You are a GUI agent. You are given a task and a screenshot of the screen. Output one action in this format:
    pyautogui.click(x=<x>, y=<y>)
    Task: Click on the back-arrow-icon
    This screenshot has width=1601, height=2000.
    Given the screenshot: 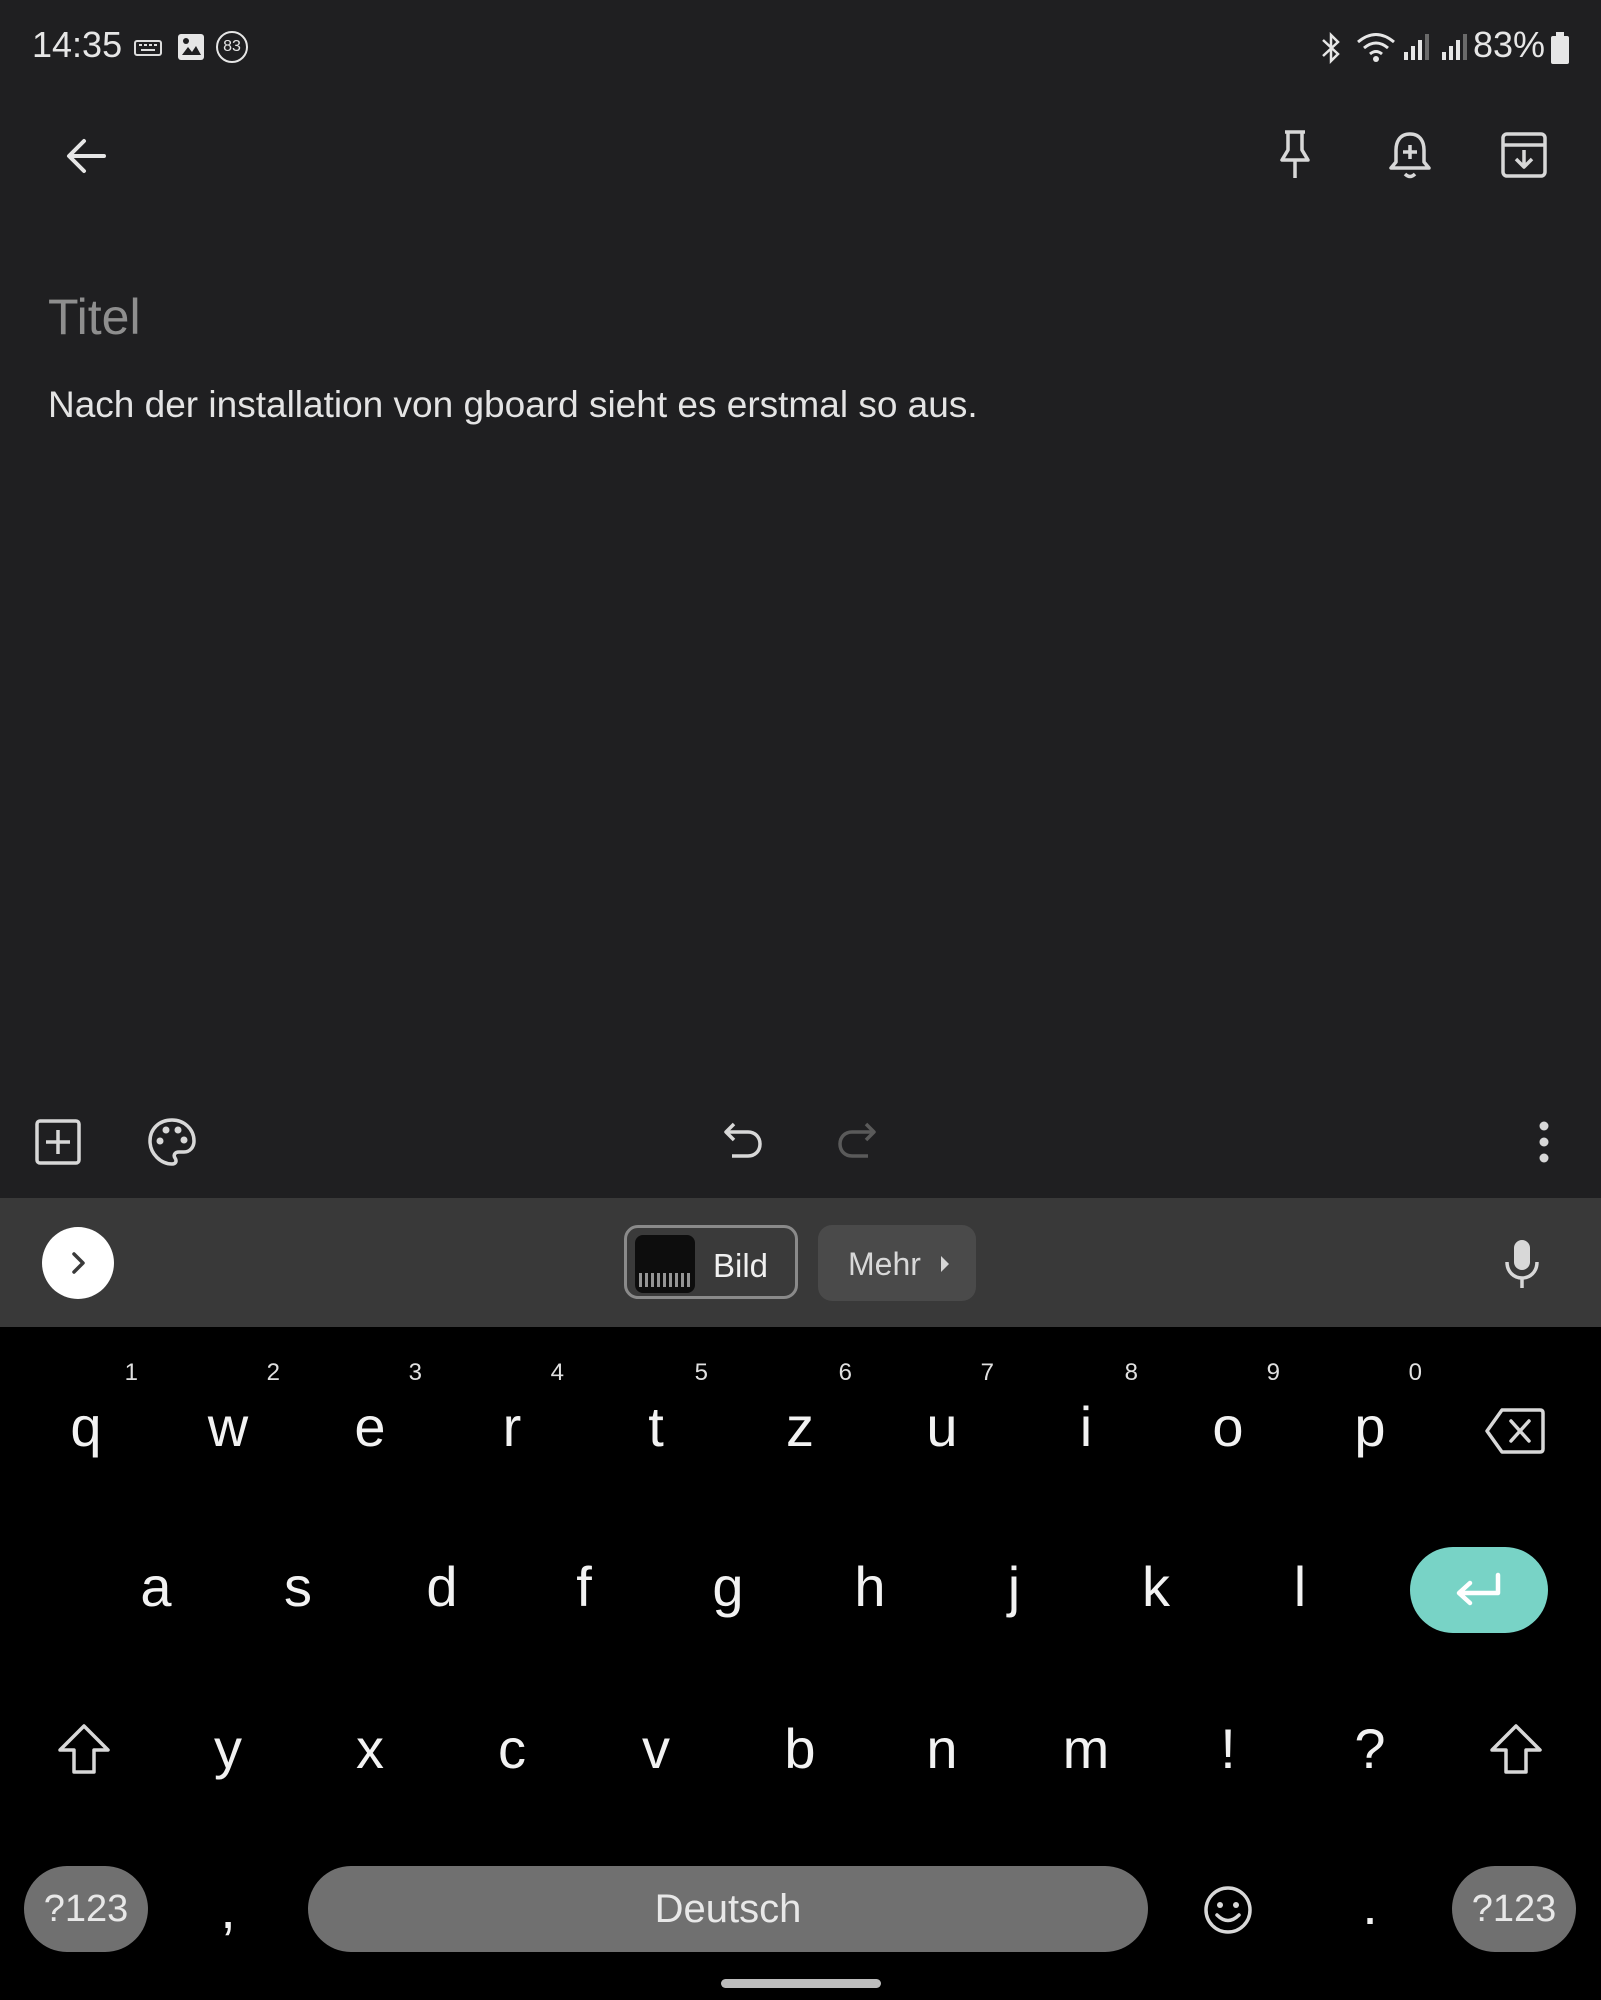 What is the action you would take?
    pyautogui.click(x=86, y=156)
    